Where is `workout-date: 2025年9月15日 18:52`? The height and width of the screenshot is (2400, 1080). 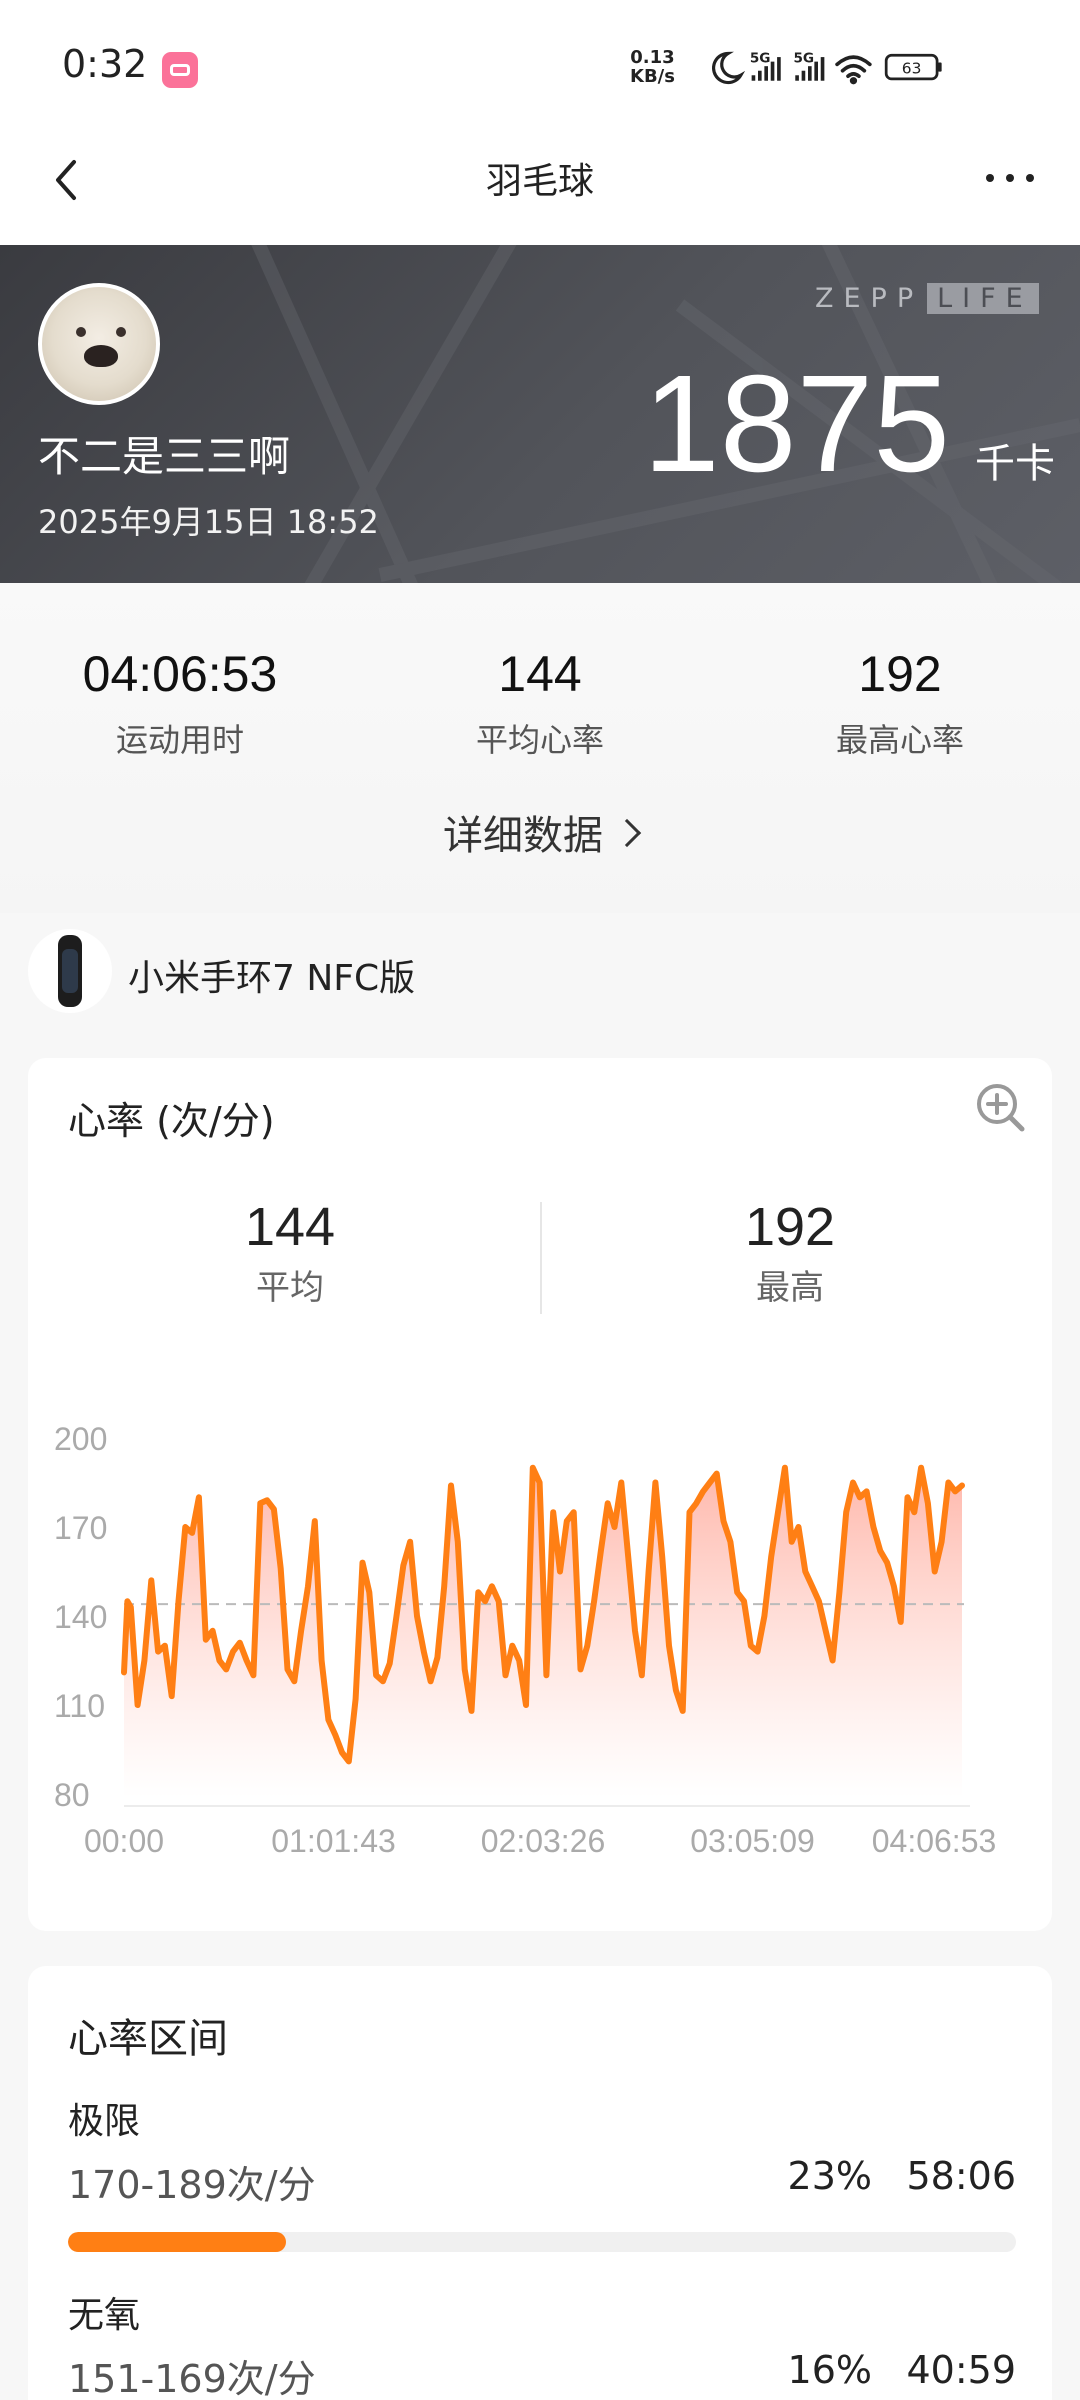
workout-date: 2025年9月15日 18:52 is located at coordinates (208, 522).